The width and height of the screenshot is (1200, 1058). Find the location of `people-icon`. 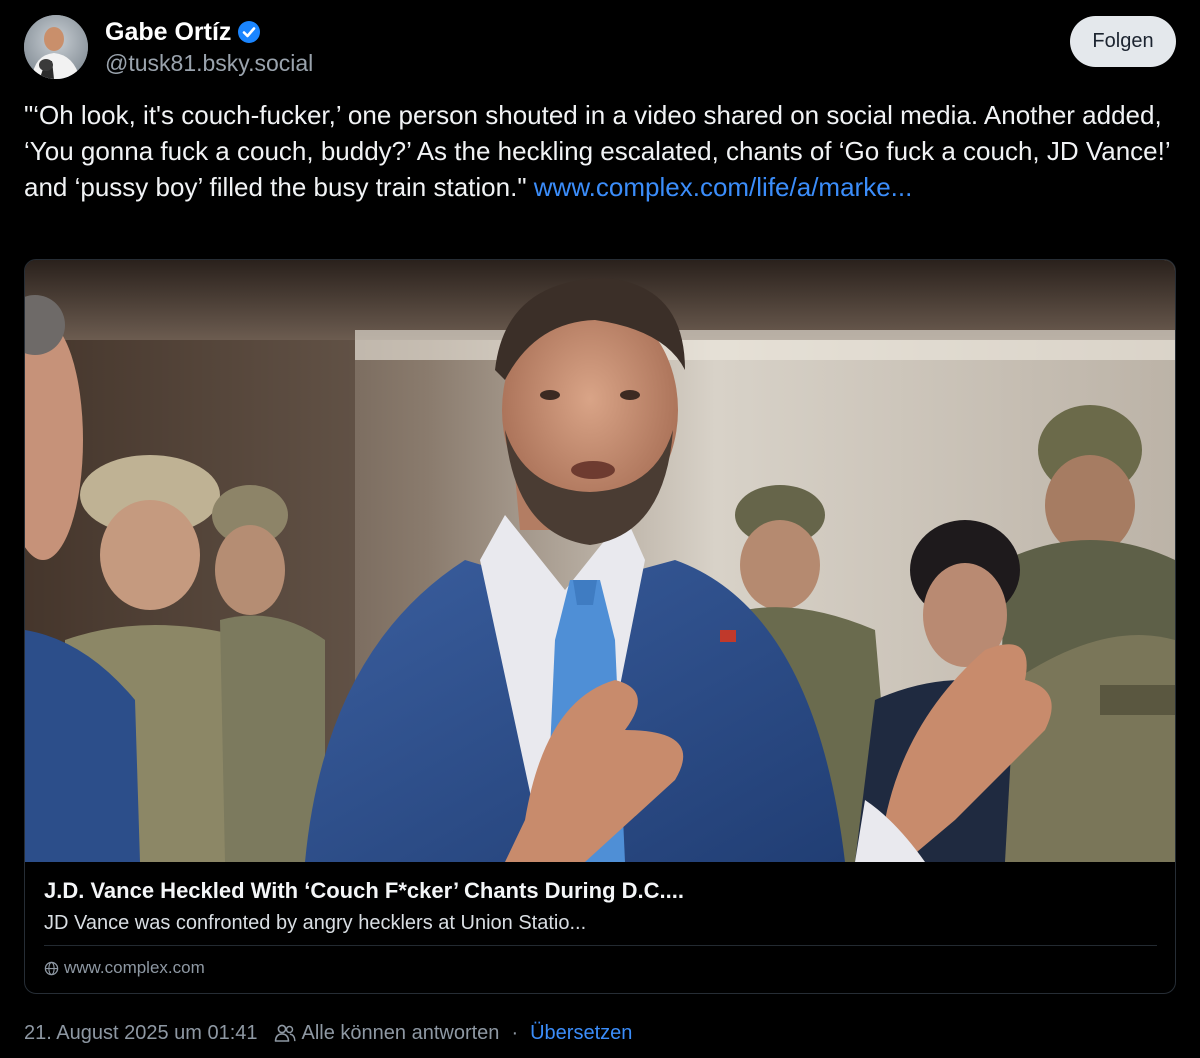

people-icon is located at coordinates (285, 1033).